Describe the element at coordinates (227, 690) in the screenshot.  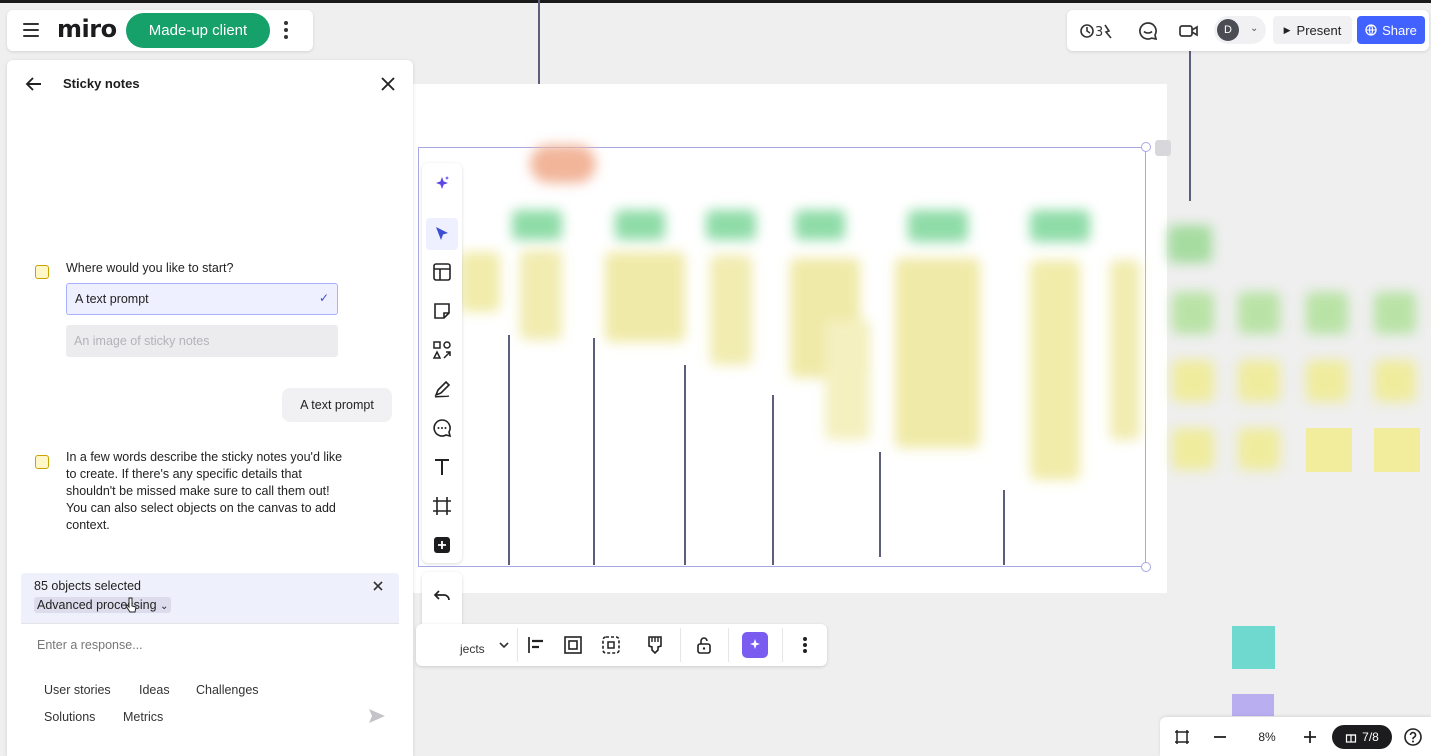
I see `suggestion-chip: Challenges` at that location.